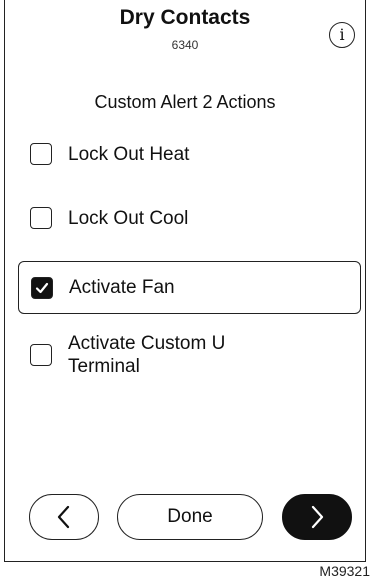  I want to click on checkbox-activate-custom-u-terminal, so click(41, 355).